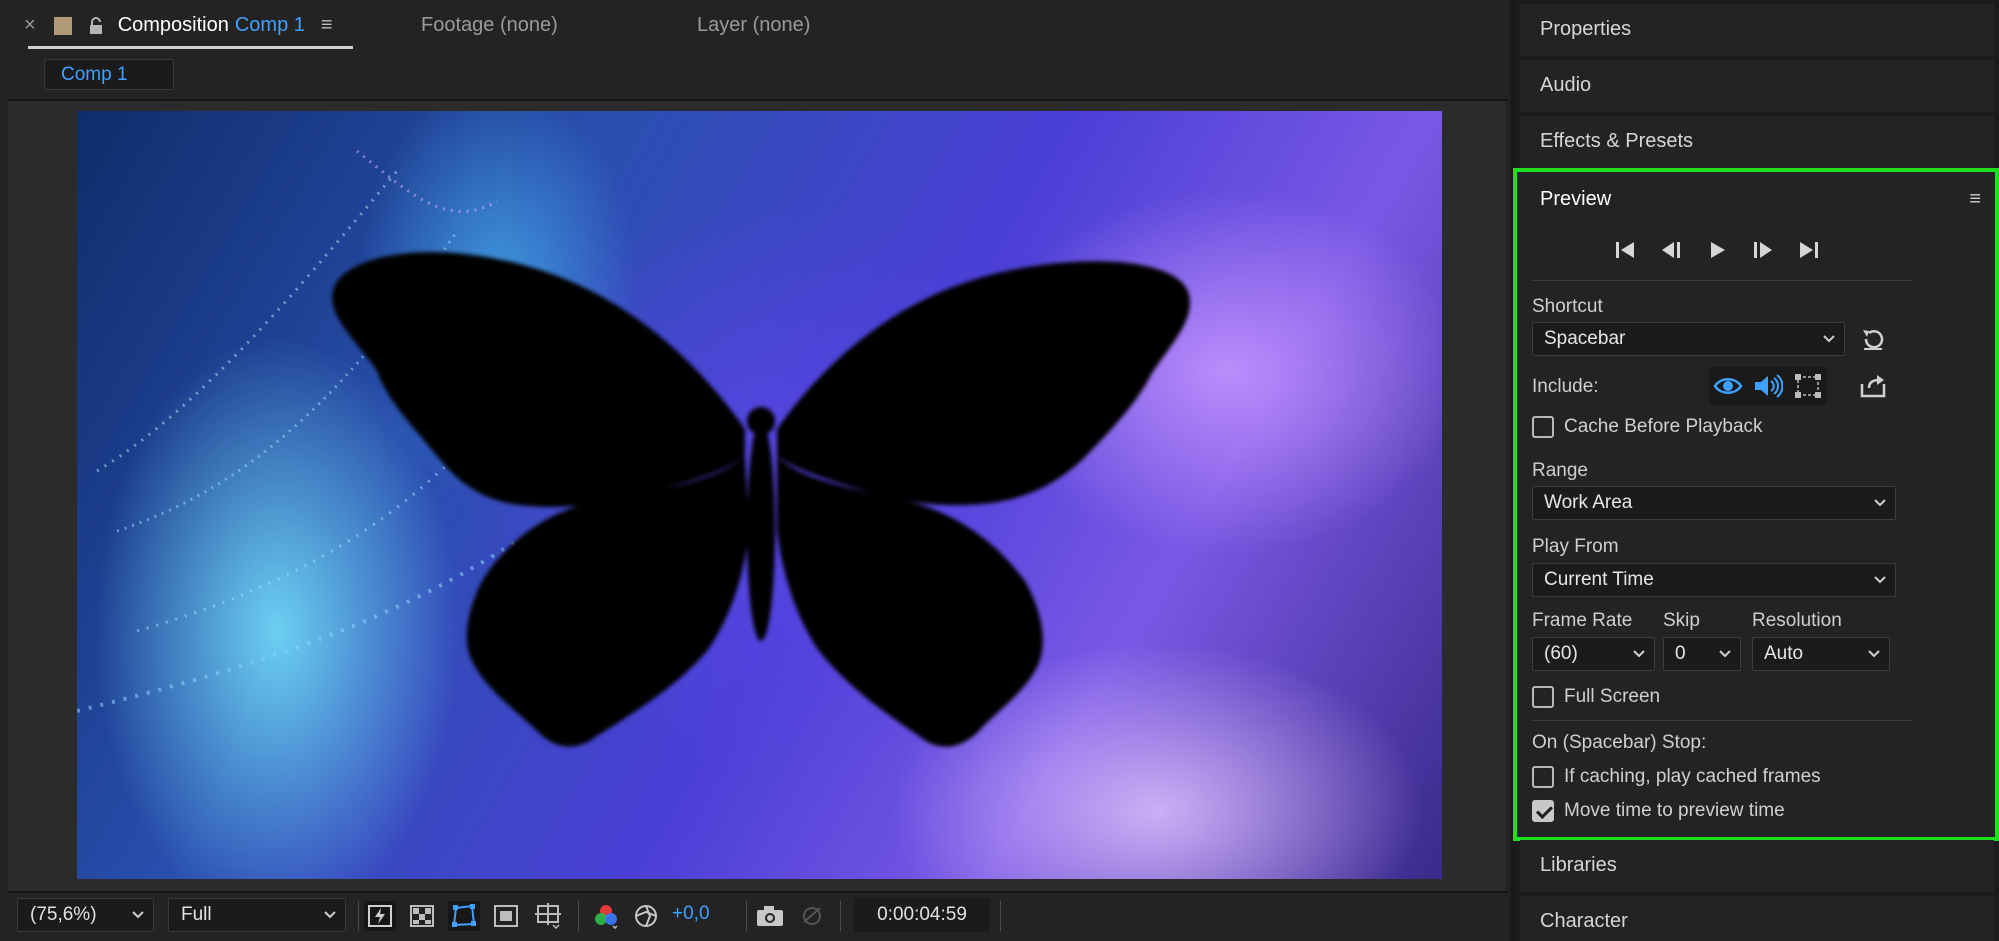 The width and height of the screenshot is (1999, 941). Describe the element at coordinates (1625, 250) in the screenshot. I see `first-frame-icon` at that location.